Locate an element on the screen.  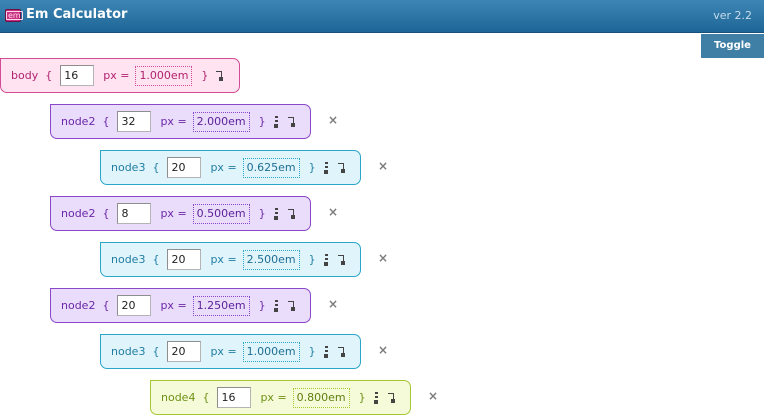
element-box: node4 { px = 0.800em } is located at coordinates (280, 397).